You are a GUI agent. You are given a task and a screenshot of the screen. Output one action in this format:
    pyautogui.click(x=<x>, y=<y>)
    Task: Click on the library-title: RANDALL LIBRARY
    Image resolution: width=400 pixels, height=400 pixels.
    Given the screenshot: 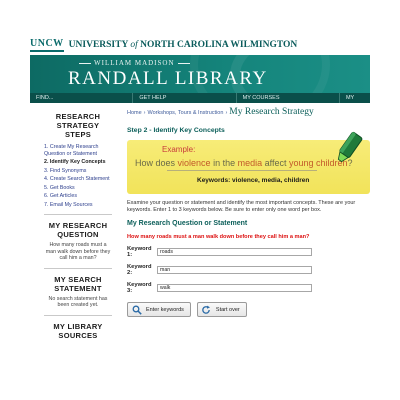 What is the action you would take?
    pyautogui.click(x=168, y=78)
    